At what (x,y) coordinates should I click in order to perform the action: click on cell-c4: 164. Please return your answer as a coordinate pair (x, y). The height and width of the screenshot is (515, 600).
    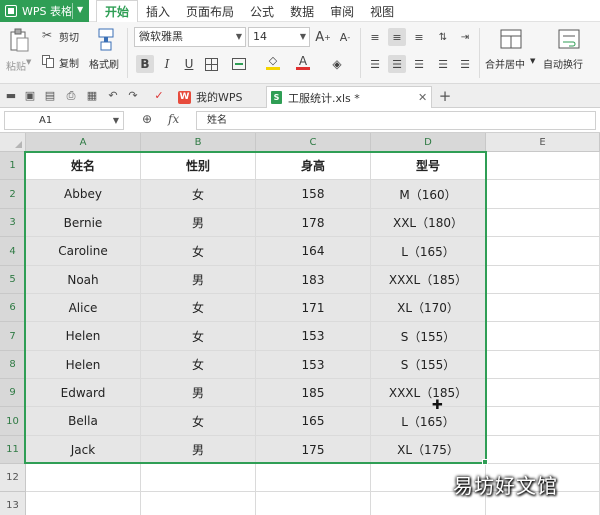
    Looking at the image, I should click on (313, 251).